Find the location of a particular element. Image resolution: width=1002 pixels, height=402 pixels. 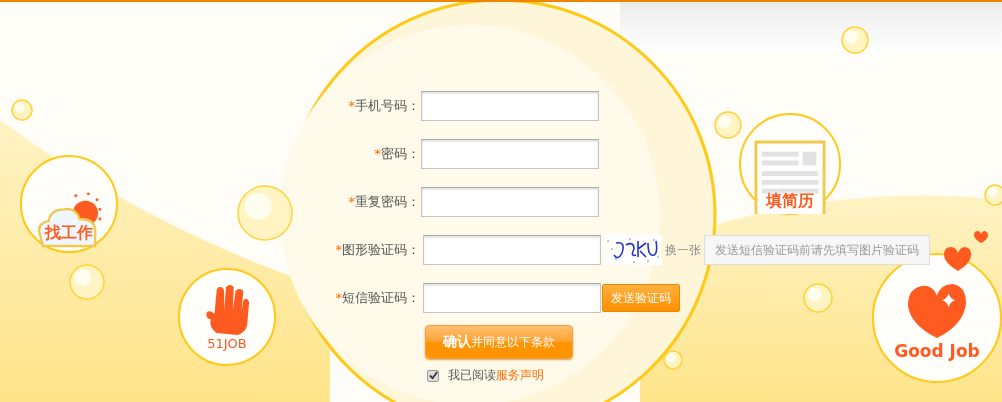

badge-label: 找工作 is located at coordinates (69, 233).